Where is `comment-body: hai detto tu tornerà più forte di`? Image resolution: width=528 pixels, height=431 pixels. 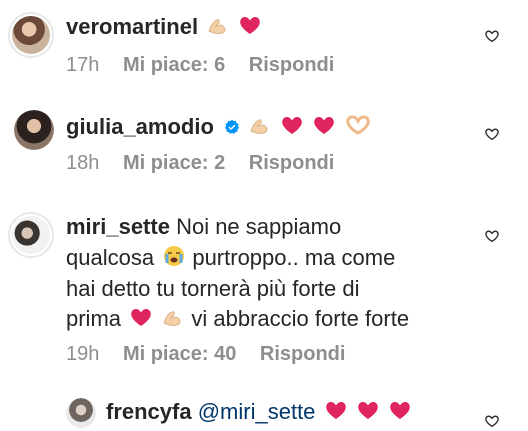 comment-body: hai detto tu tornerà più forte di is located at coordinates (213, 288).